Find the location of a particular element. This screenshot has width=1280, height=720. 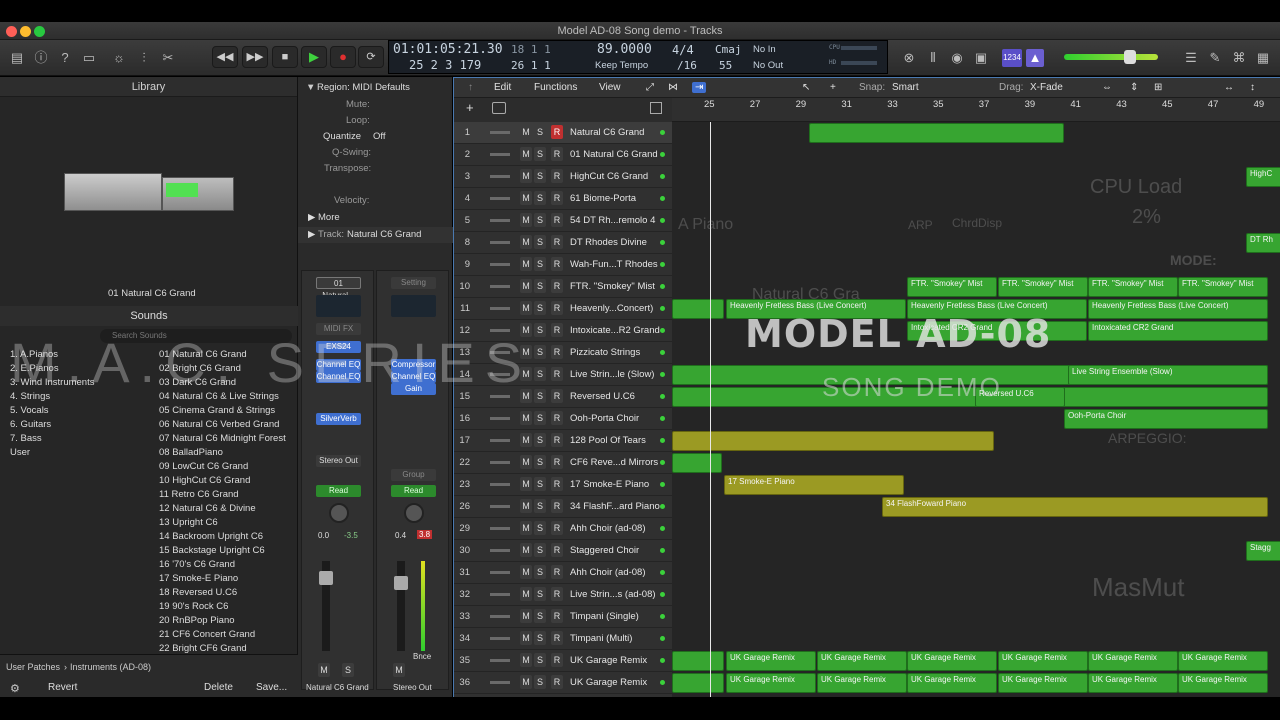

region: Live String Ensemble (Slow) is located at coordinates (1168, 375).